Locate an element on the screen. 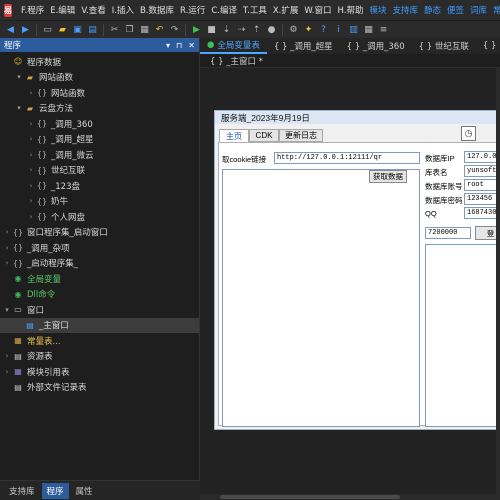 This screenshot has width=500, height=500. cookie-url-input: http://127.0.0.1:12111/qr is located at coordinates (347, 158).